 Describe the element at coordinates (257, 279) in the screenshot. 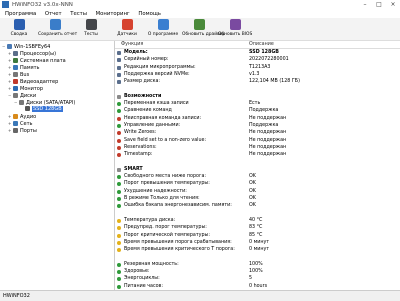

I see `property-row: Энергоциклы: 5` at that location.